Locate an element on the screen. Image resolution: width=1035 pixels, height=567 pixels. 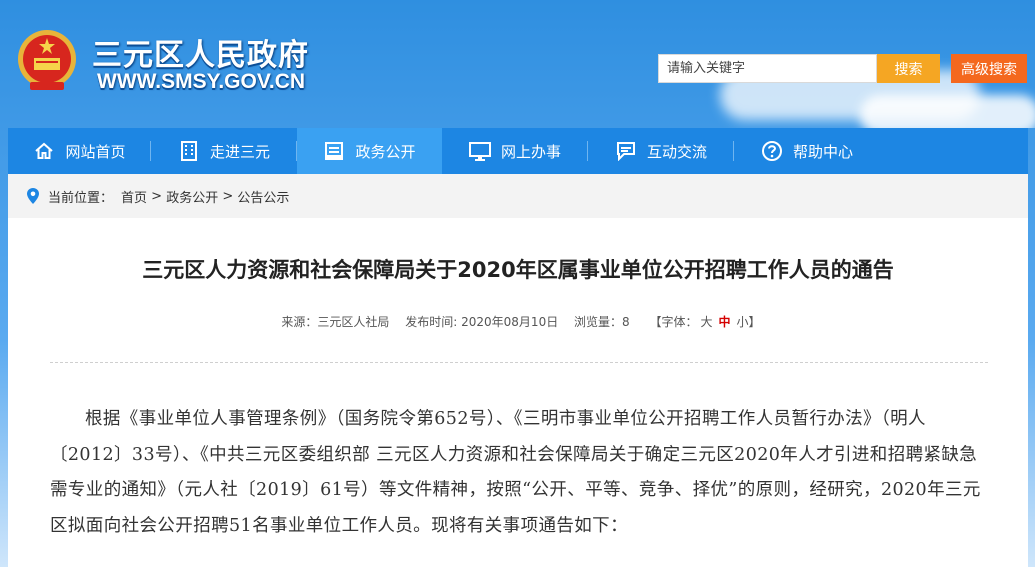
nav-item-label: 帮助中心 is located at coordinates (822, 151).